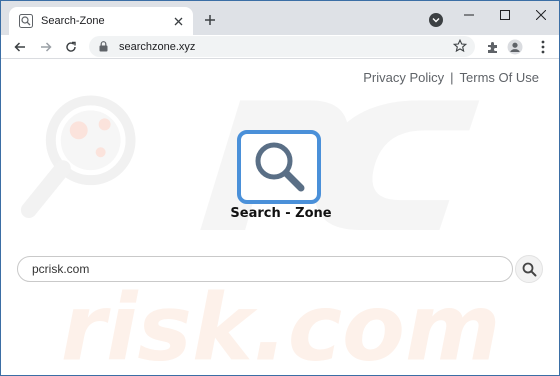 The height and width of the screenshot is (376, 560). I want to click on url-text: searchzone.xyz, so click(157, 46).